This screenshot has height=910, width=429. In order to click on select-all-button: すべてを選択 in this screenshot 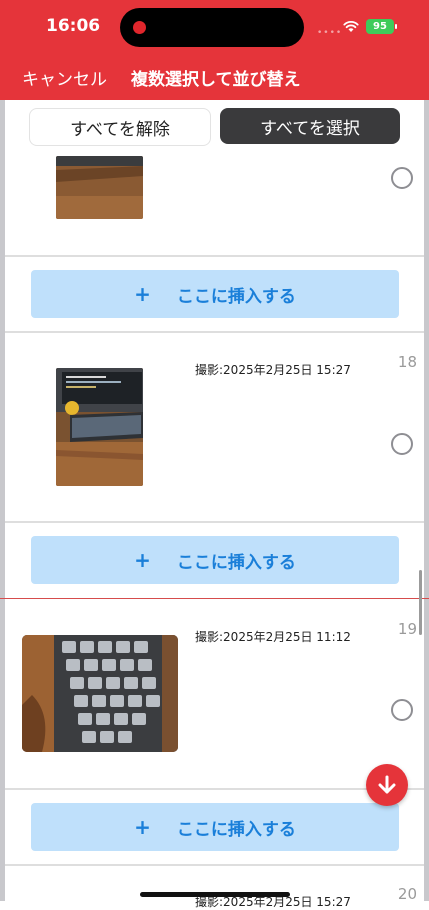, I will do `click(310, 126)`.